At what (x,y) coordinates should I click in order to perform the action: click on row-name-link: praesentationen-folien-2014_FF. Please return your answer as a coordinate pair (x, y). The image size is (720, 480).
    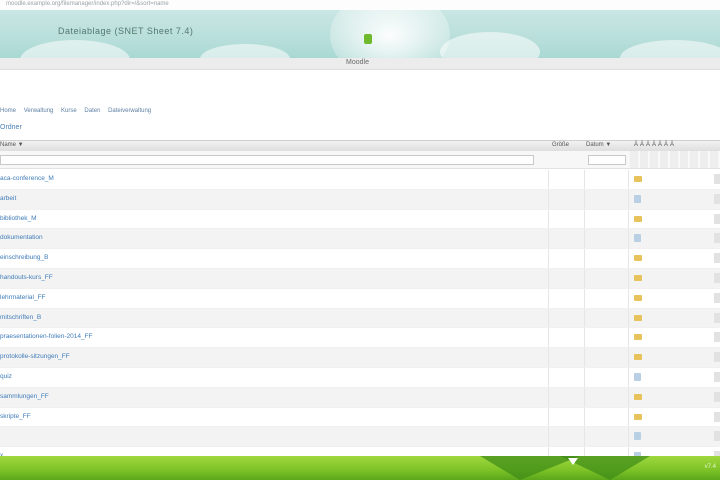
    Looking at the image, I should click on (46, 336).